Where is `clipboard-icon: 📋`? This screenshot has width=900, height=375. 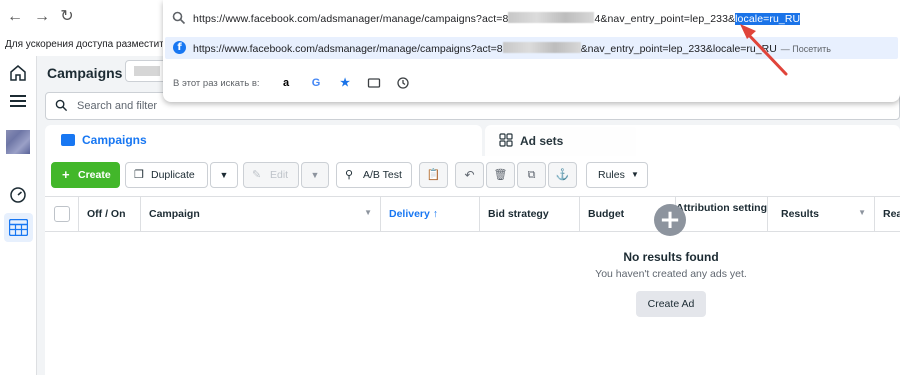
clipboard-icon: 📋 is located at coordinates (433, 175).